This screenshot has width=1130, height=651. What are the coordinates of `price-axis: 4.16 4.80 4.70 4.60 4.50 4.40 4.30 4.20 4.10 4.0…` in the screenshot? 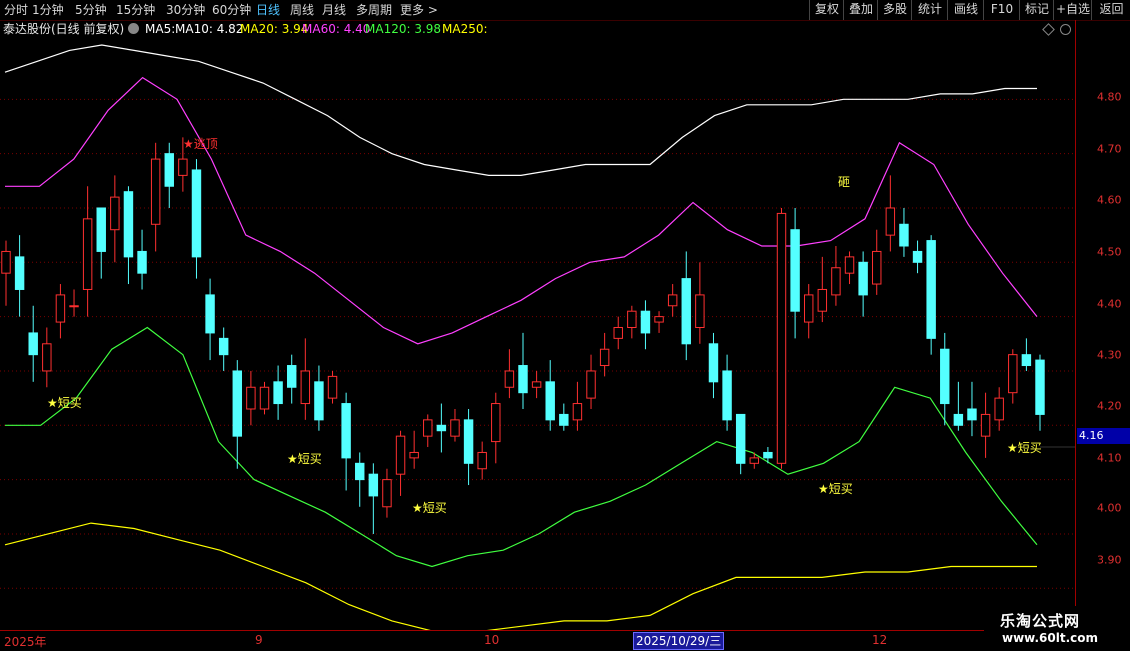 It's located at (1102, 325).